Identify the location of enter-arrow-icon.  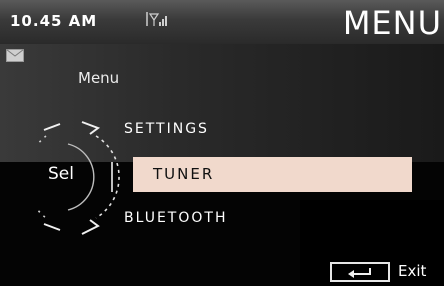
(359, 273).